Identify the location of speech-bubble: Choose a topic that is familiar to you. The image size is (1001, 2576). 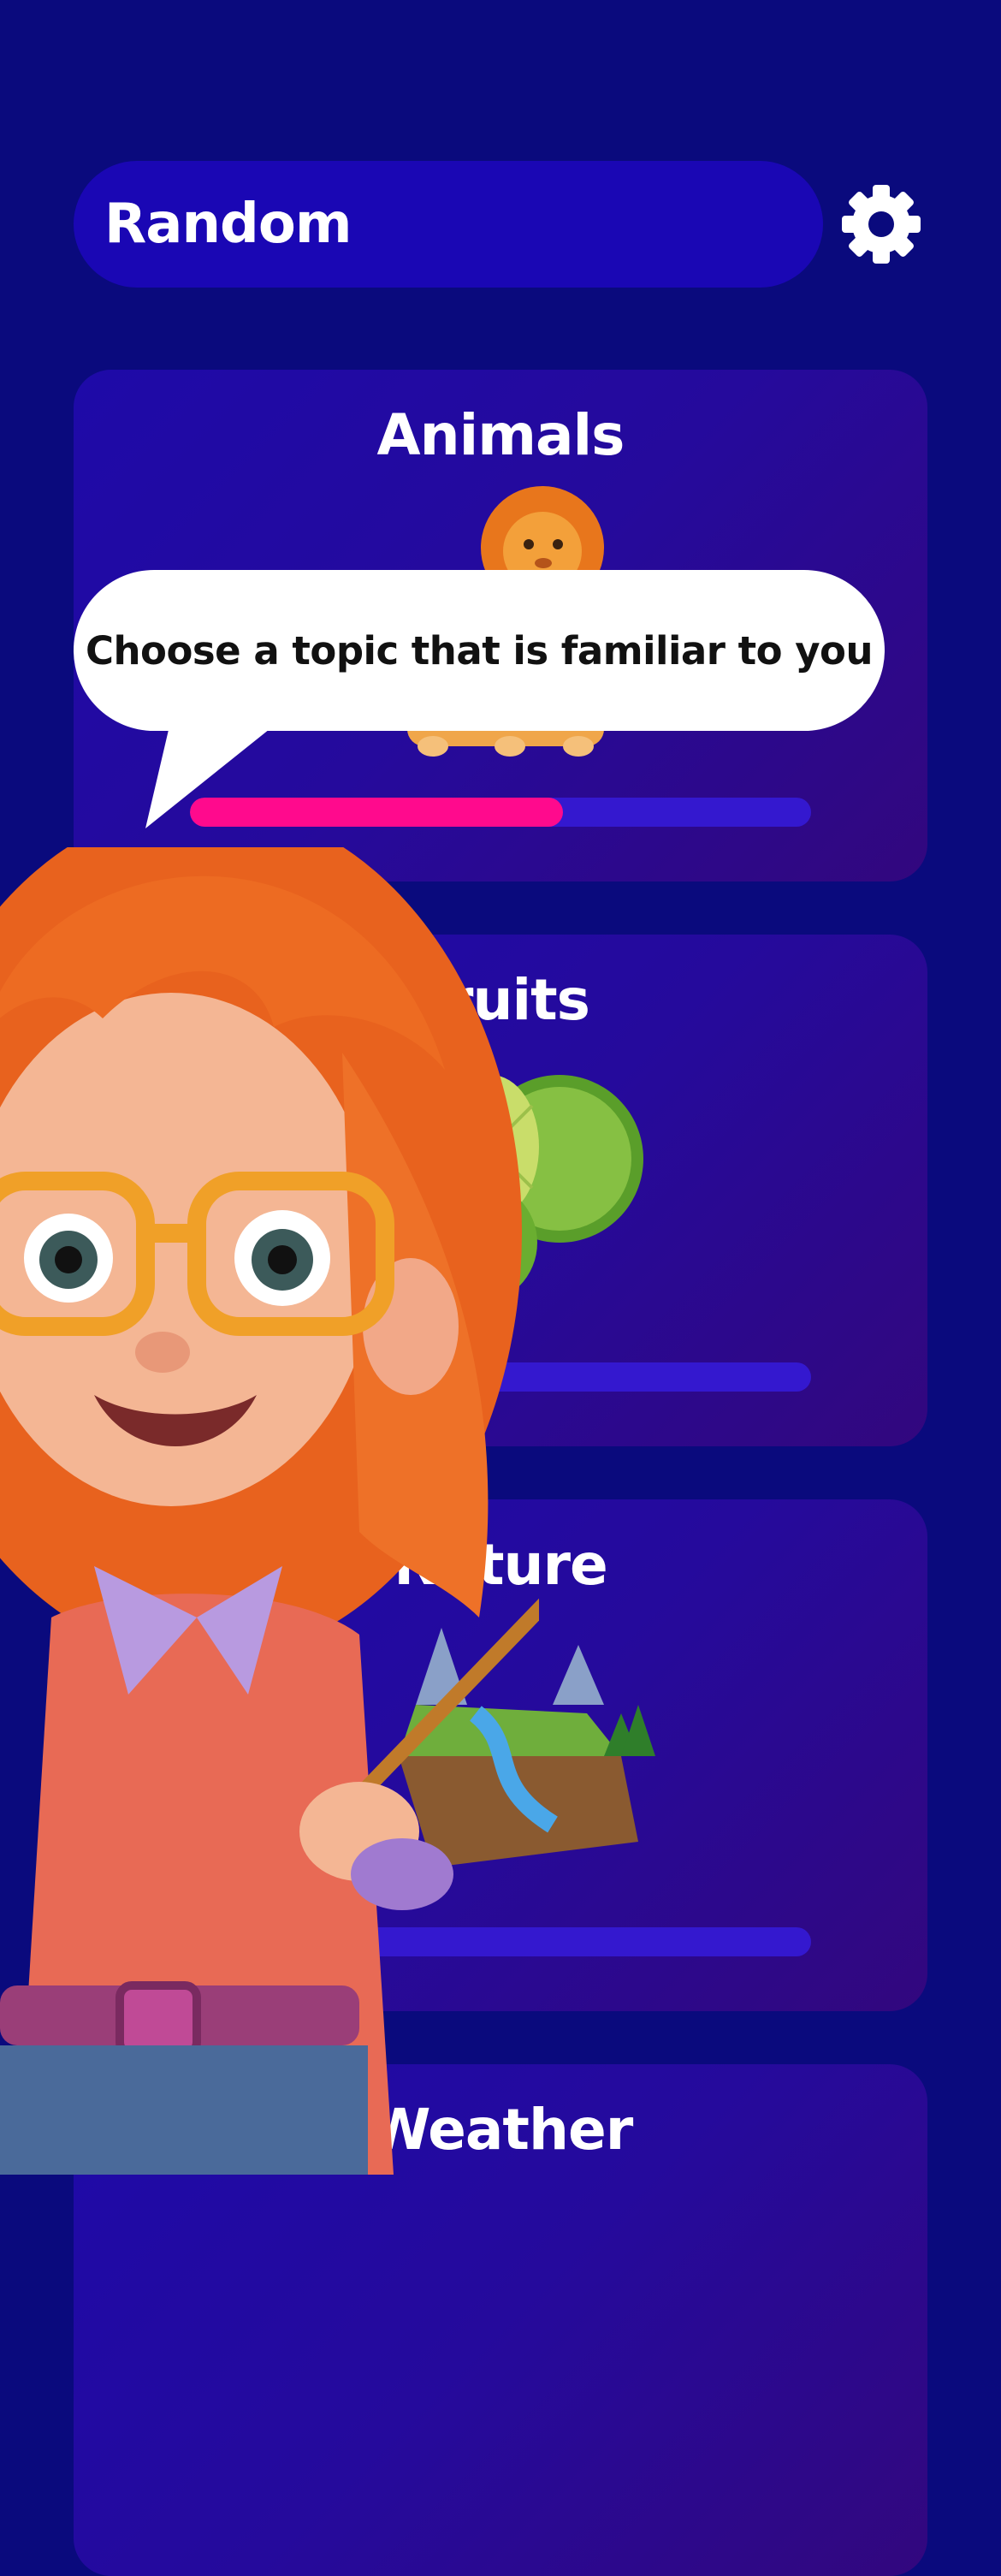
(479, 650).